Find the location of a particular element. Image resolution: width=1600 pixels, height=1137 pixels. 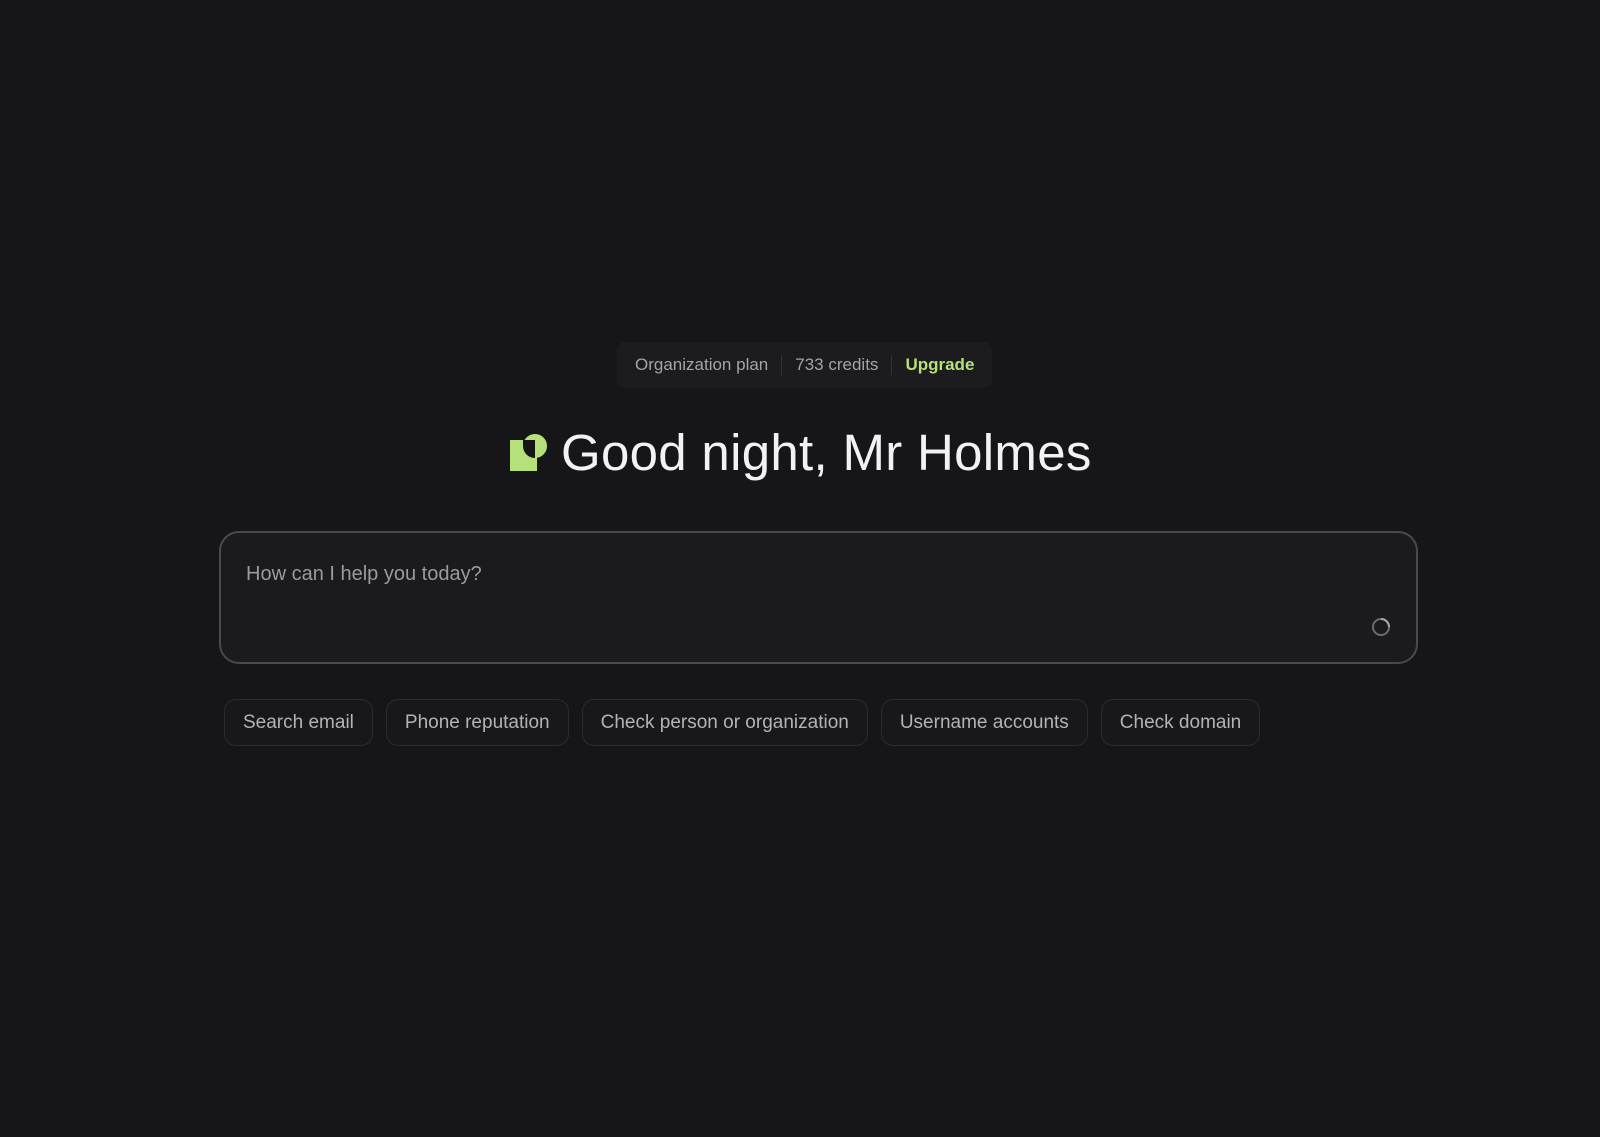

brand-logo-icon is located at coordinates (528, 452).